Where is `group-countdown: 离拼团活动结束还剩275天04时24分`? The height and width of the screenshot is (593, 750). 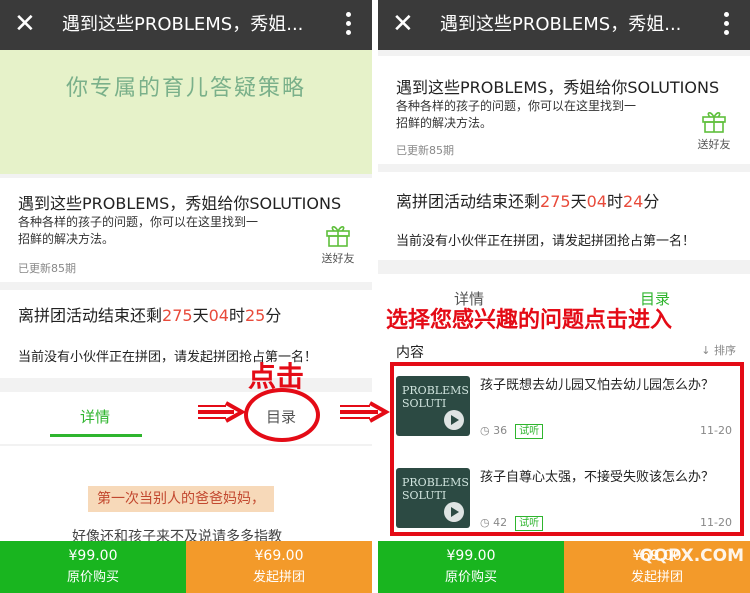 group-countdown: 离拼团活动结束还剩275天04时24分 is located at coordinates (528, 201).